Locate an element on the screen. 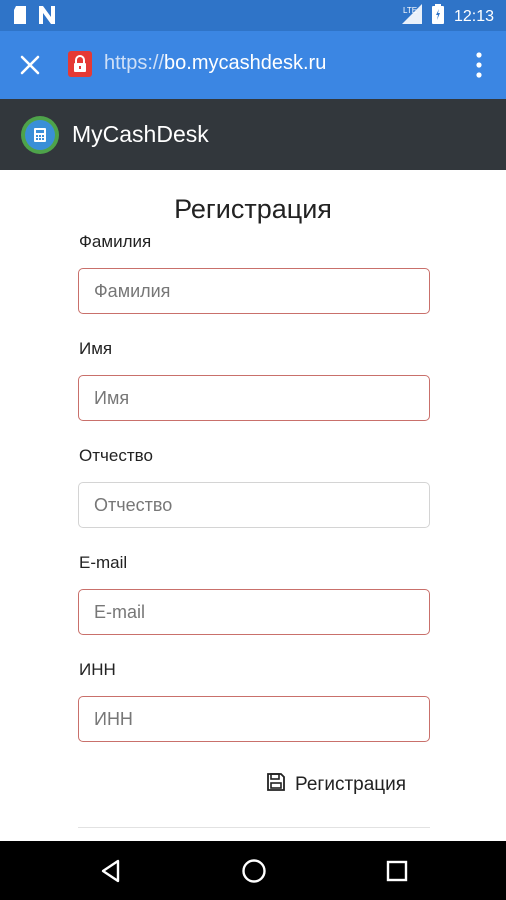 Image resolution: width=506 pixels, height=900 pixels. surname-label: Фамилия is located at coordinates (115, 241).